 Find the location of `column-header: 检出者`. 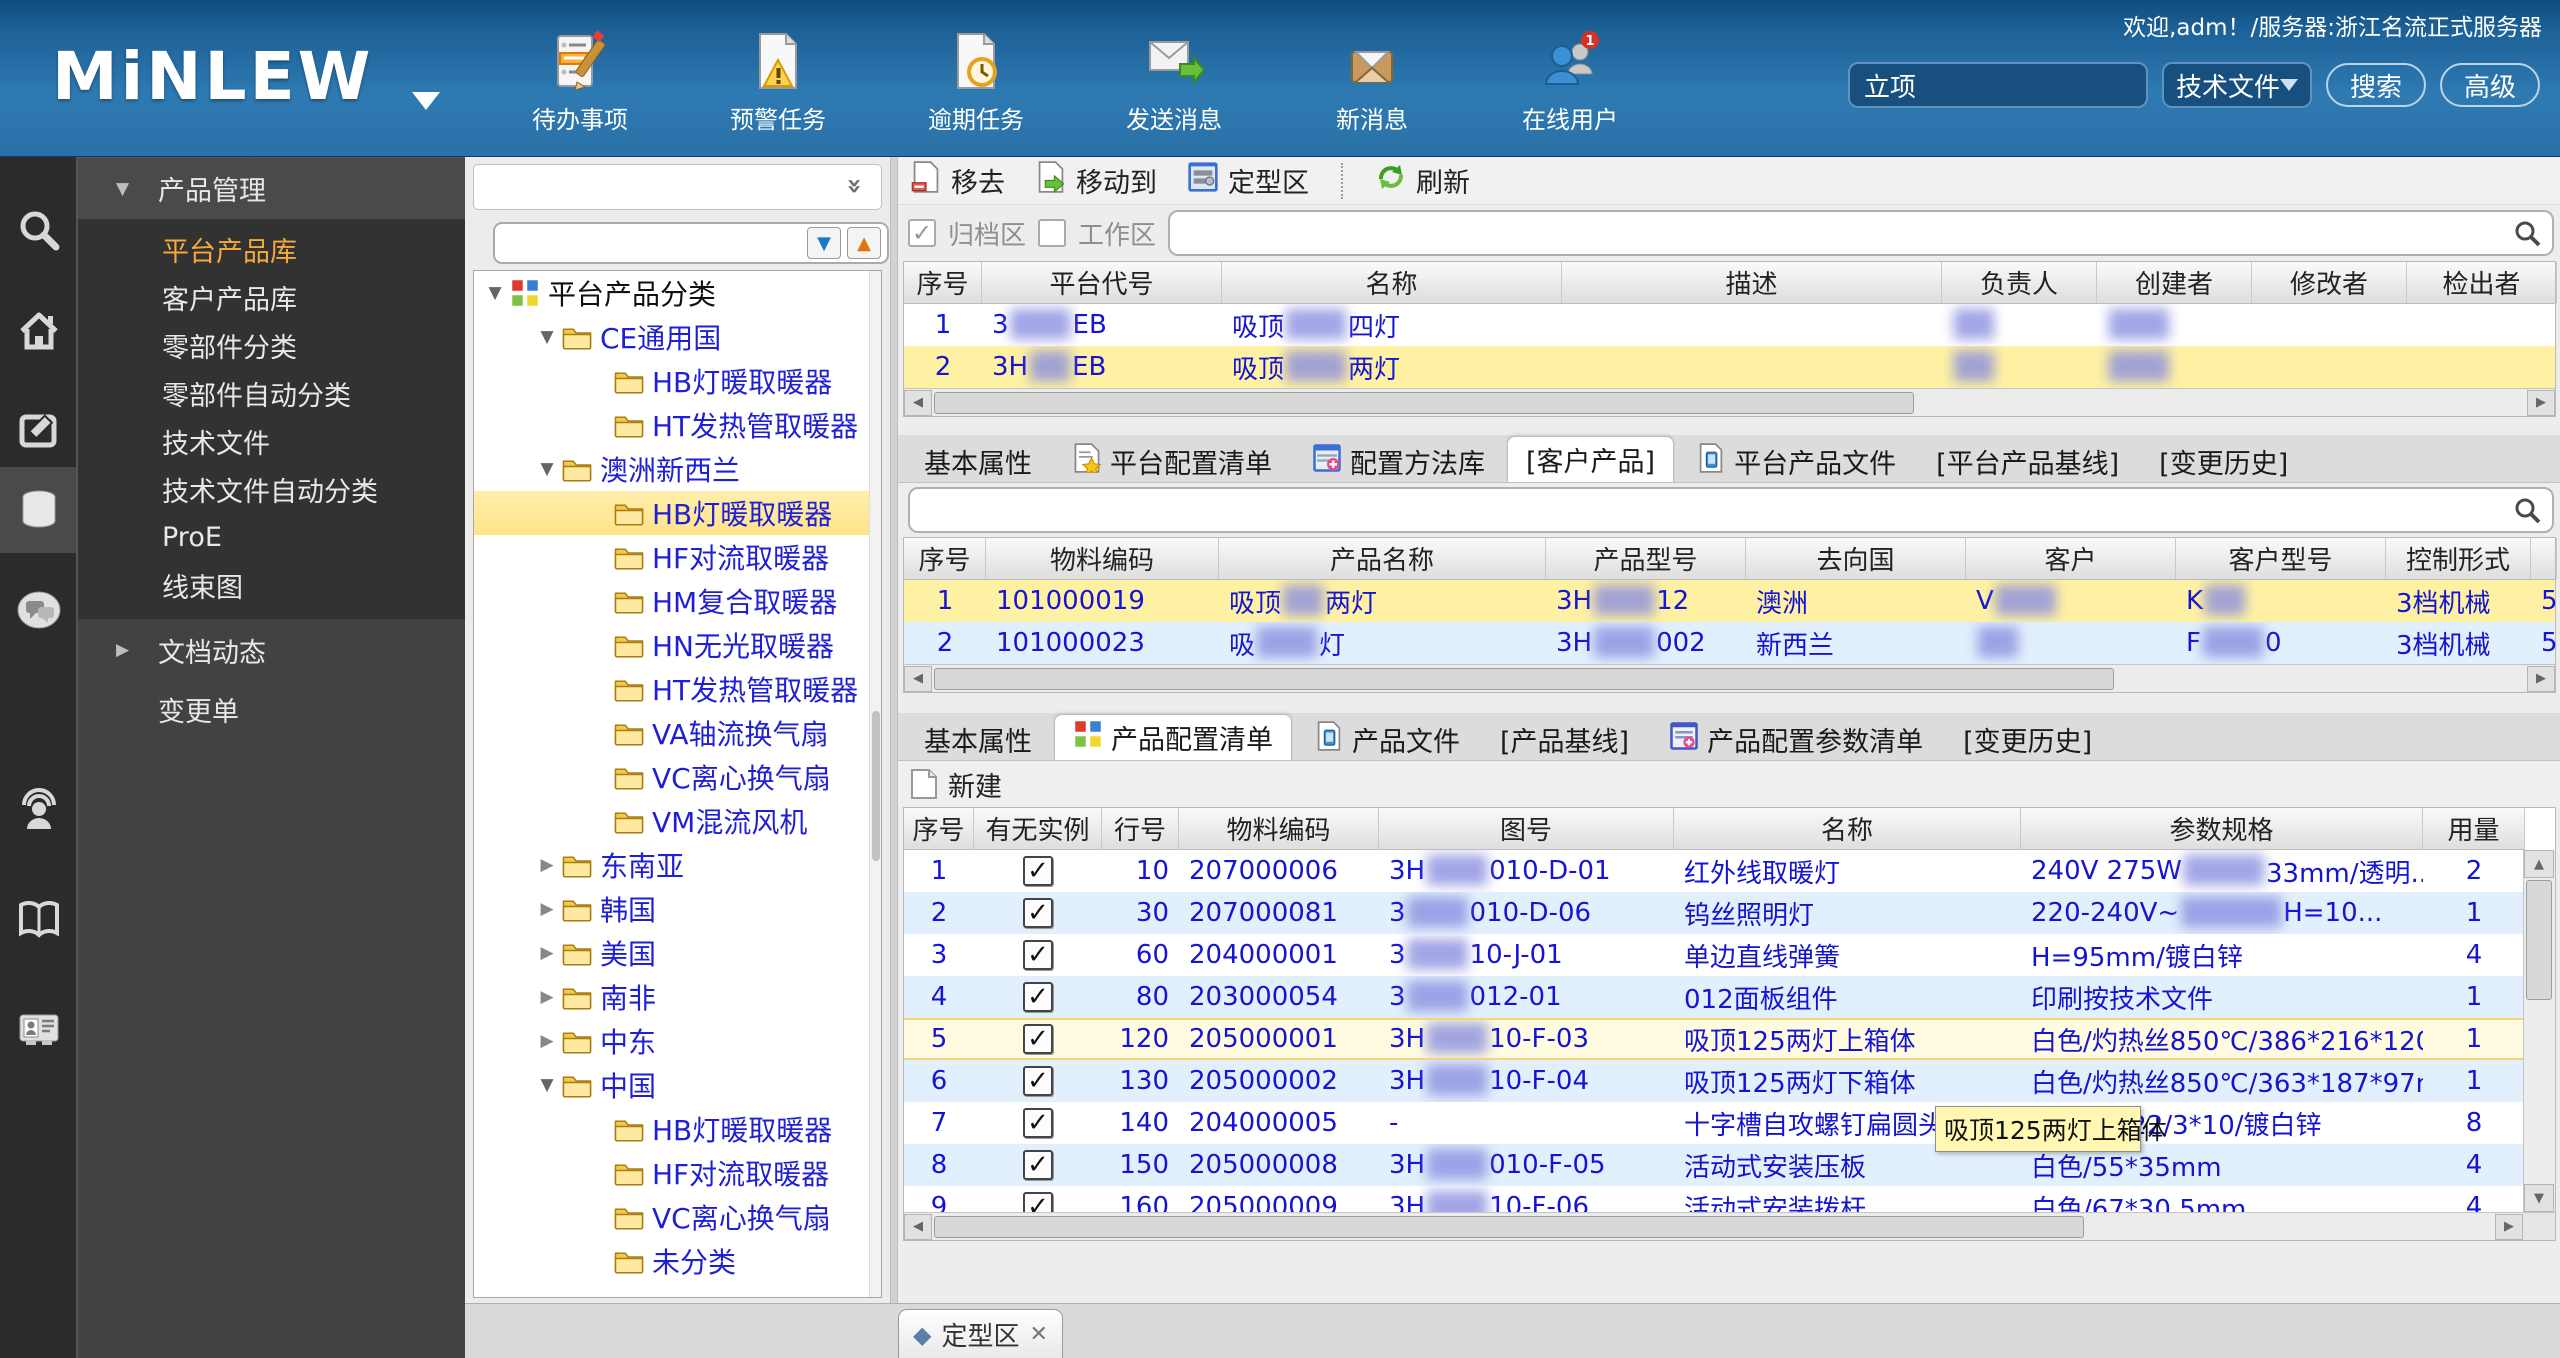

column-header: 检出者 is located at coordinates (2482, 282).